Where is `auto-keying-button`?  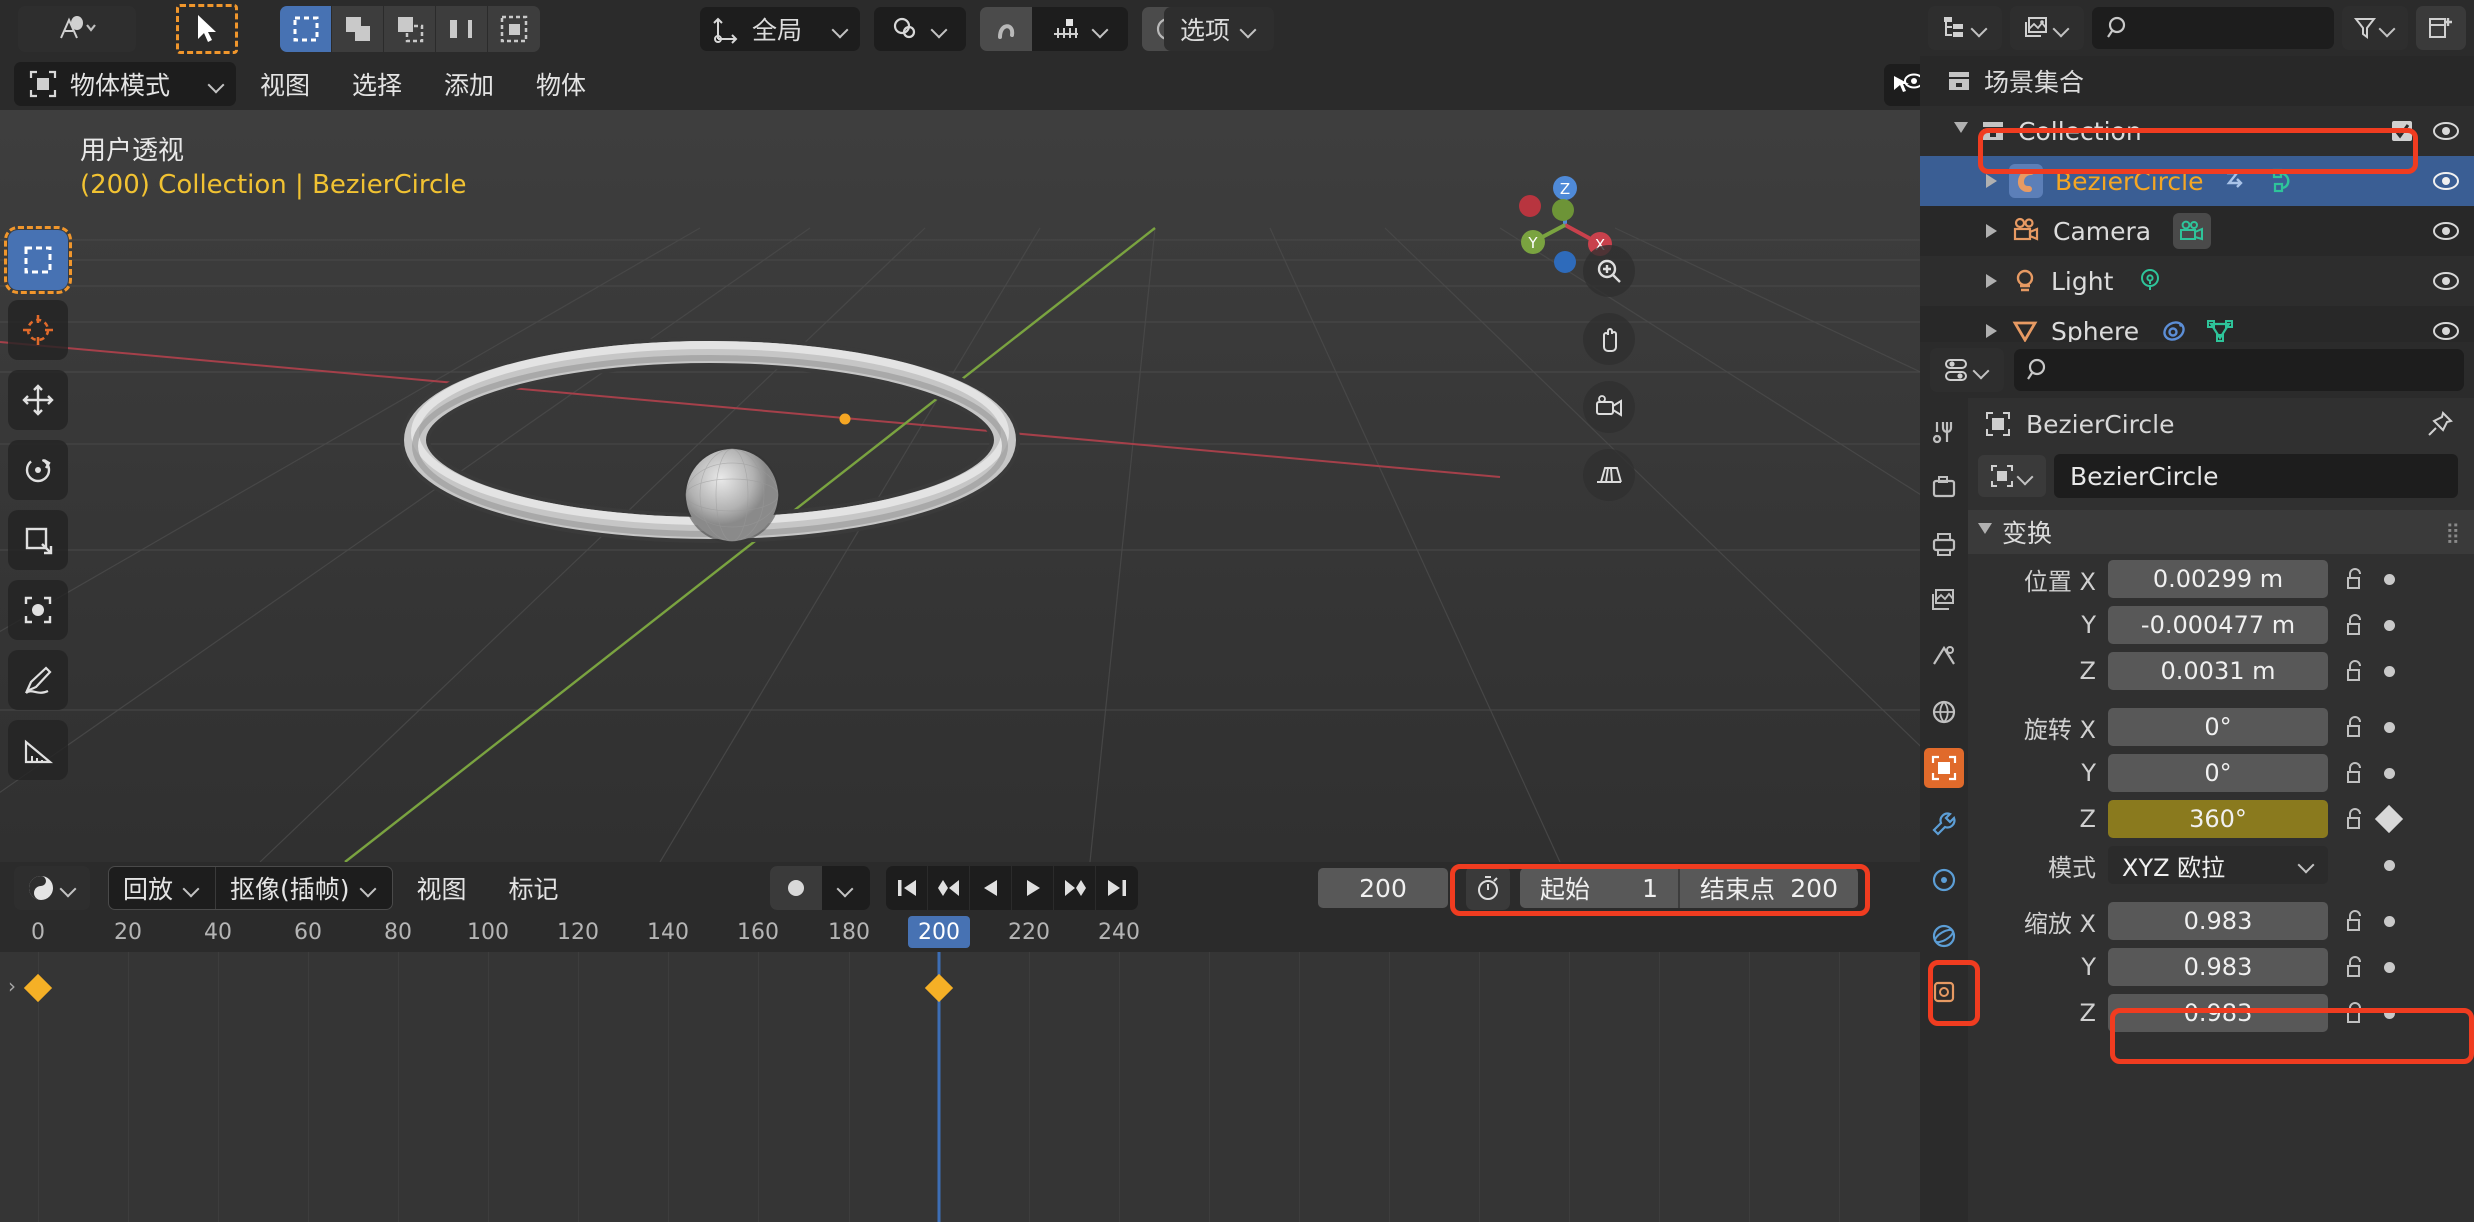 auto-keying-button is located at coordinates (796, 888).